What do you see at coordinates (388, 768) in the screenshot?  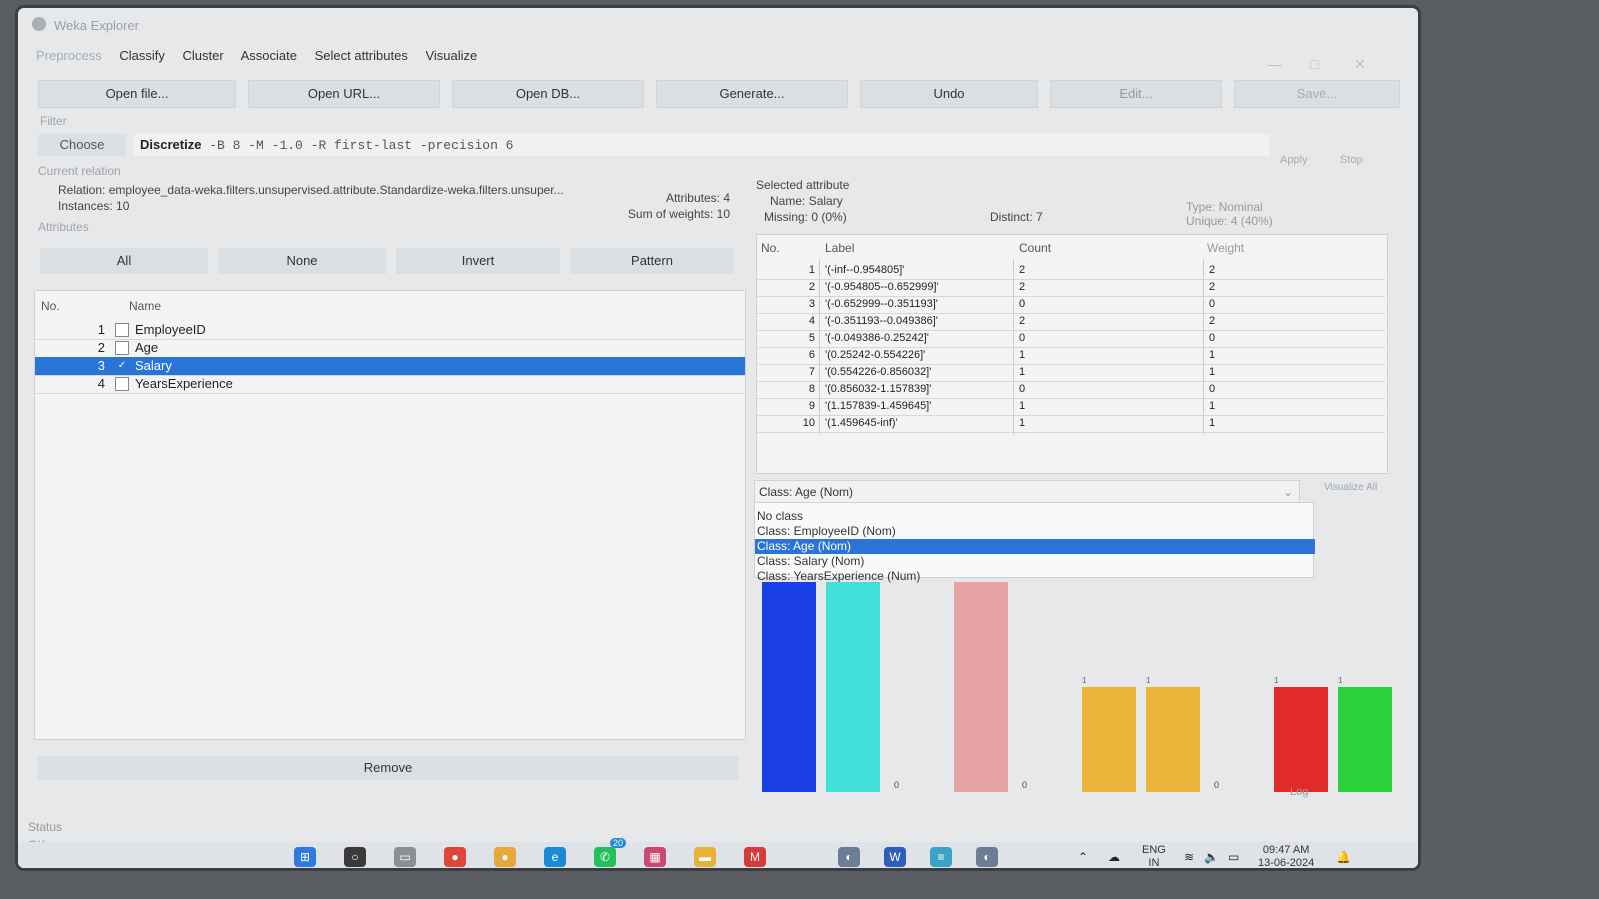 I see `remove-button: Remove` at bounding box center [388, 768].